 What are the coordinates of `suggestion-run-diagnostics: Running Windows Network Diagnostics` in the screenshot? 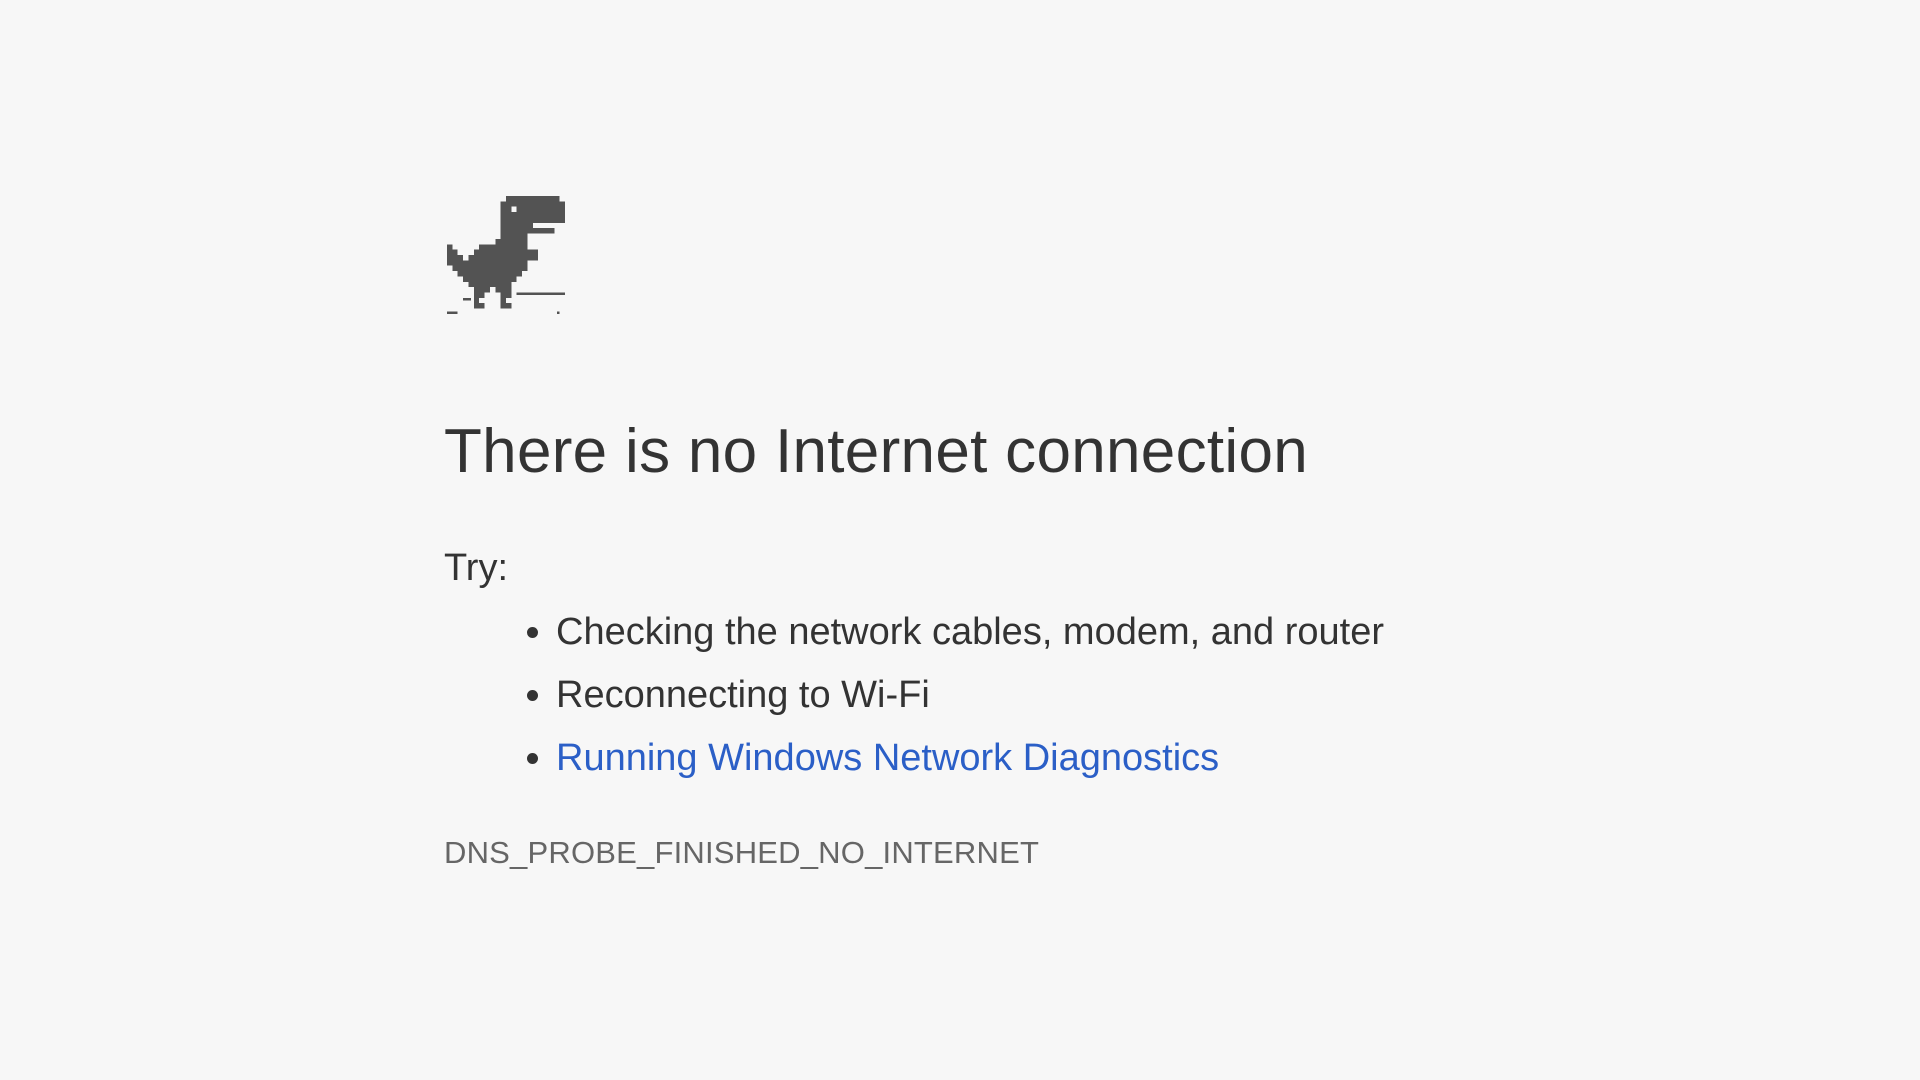 It's located at (970, 758).